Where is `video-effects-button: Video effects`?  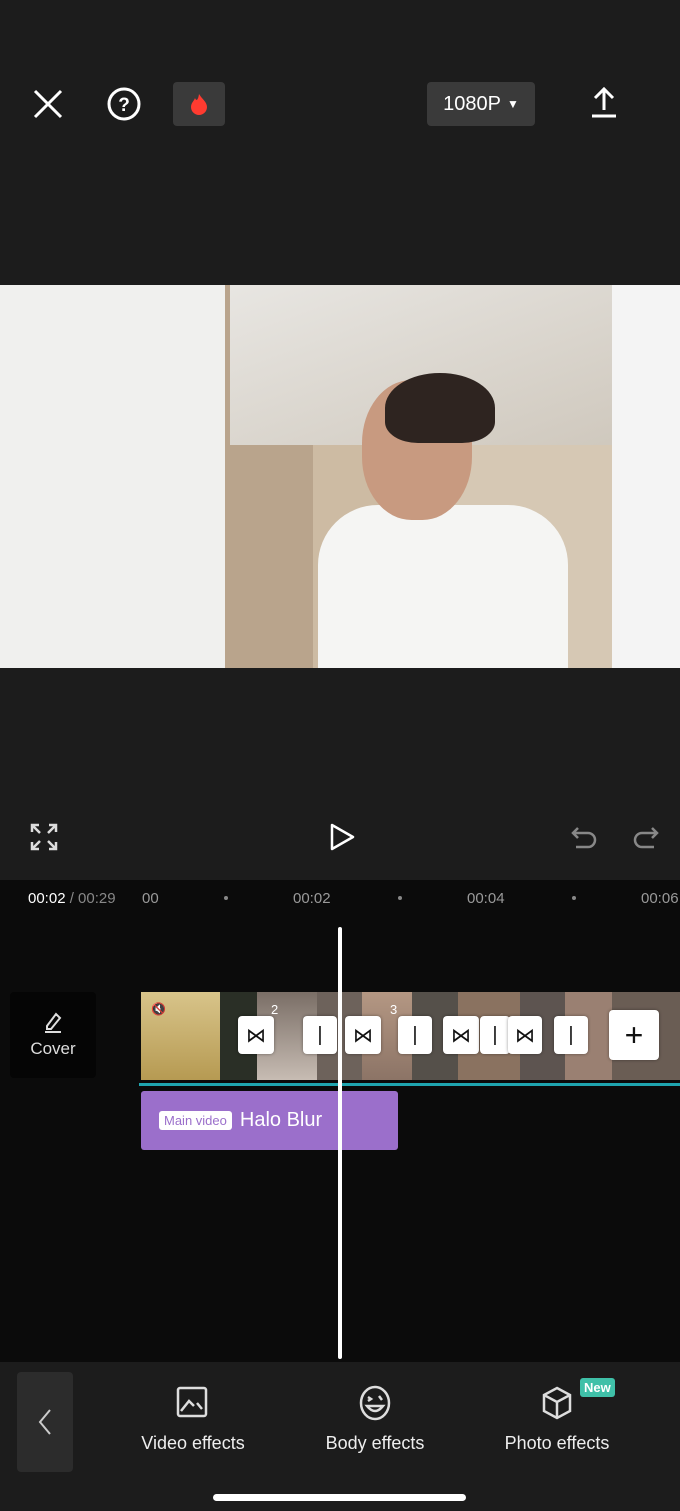 video-effects-button: Video effects is located at coordinates (193, 1419).